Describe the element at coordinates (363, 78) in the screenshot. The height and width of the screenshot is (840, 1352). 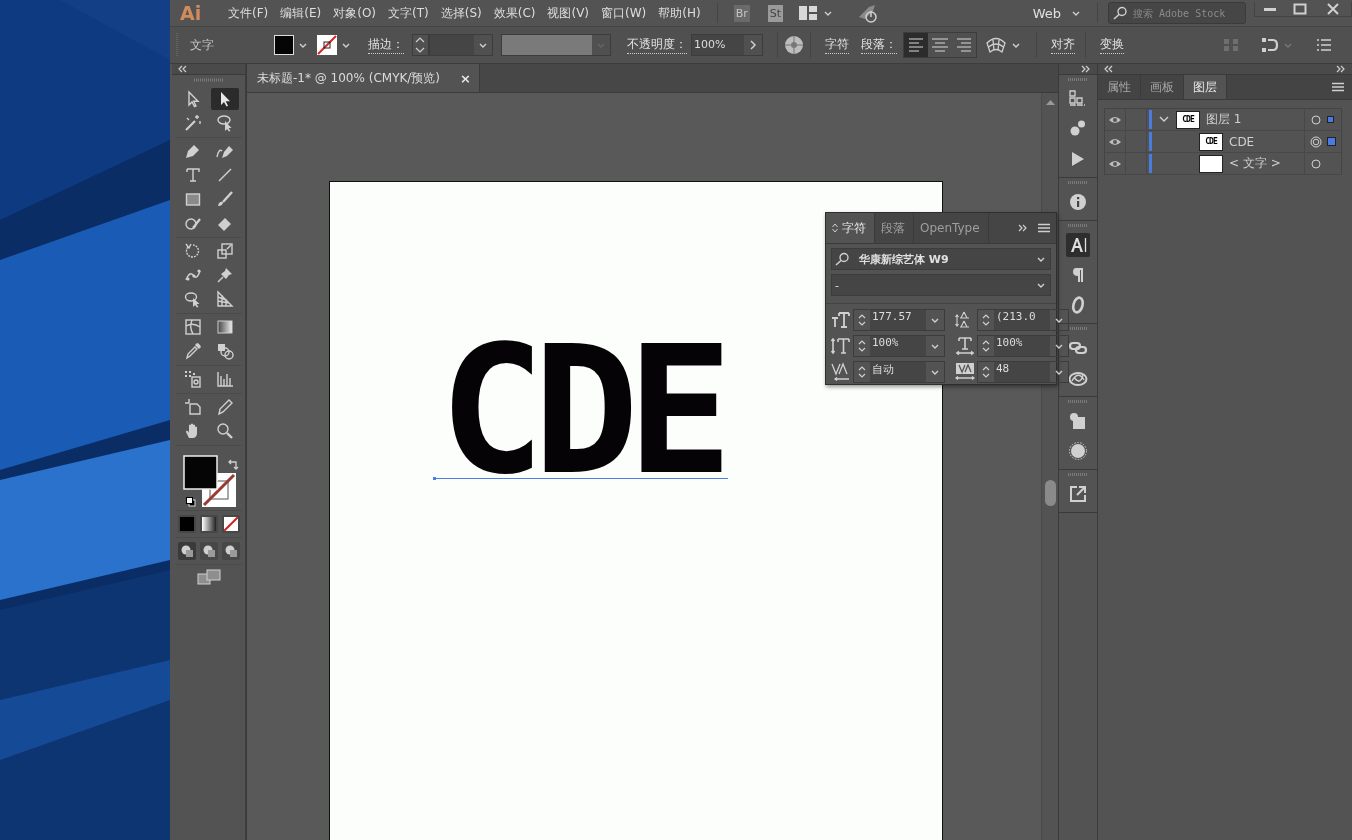
I see `document-tab: 未标题-1* @ 100% (CMYK/预览) ×` at that location.